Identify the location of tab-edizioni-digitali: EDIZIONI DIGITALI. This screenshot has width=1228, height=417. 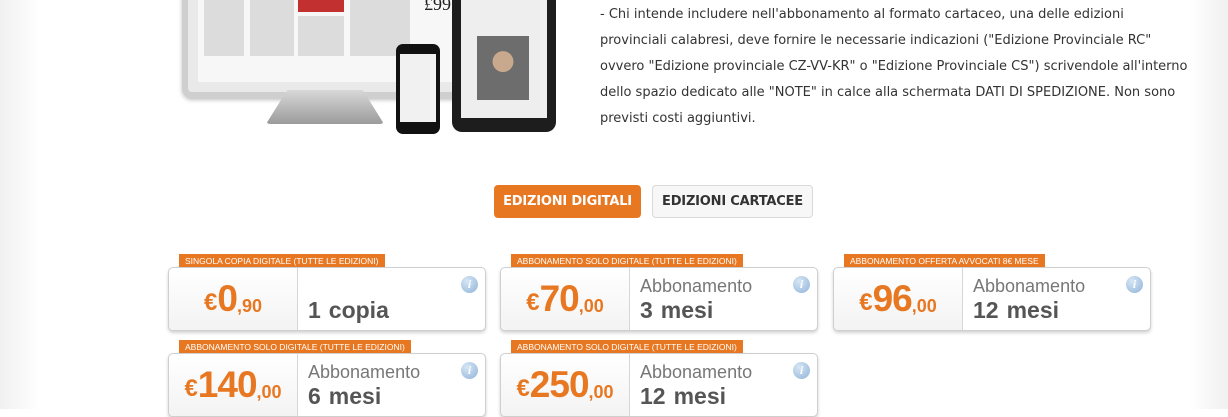
(567, 201).